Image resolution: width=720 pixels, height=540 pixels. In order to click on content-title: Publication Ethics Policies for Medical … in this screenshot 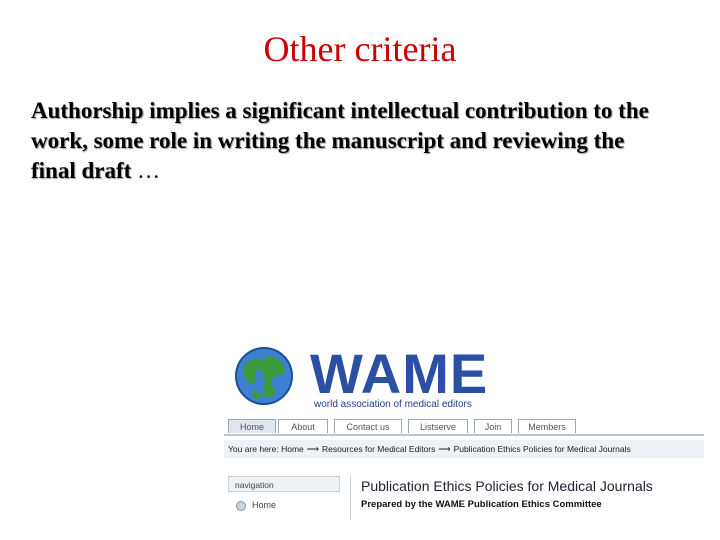, I will do `click(507, 486)`.